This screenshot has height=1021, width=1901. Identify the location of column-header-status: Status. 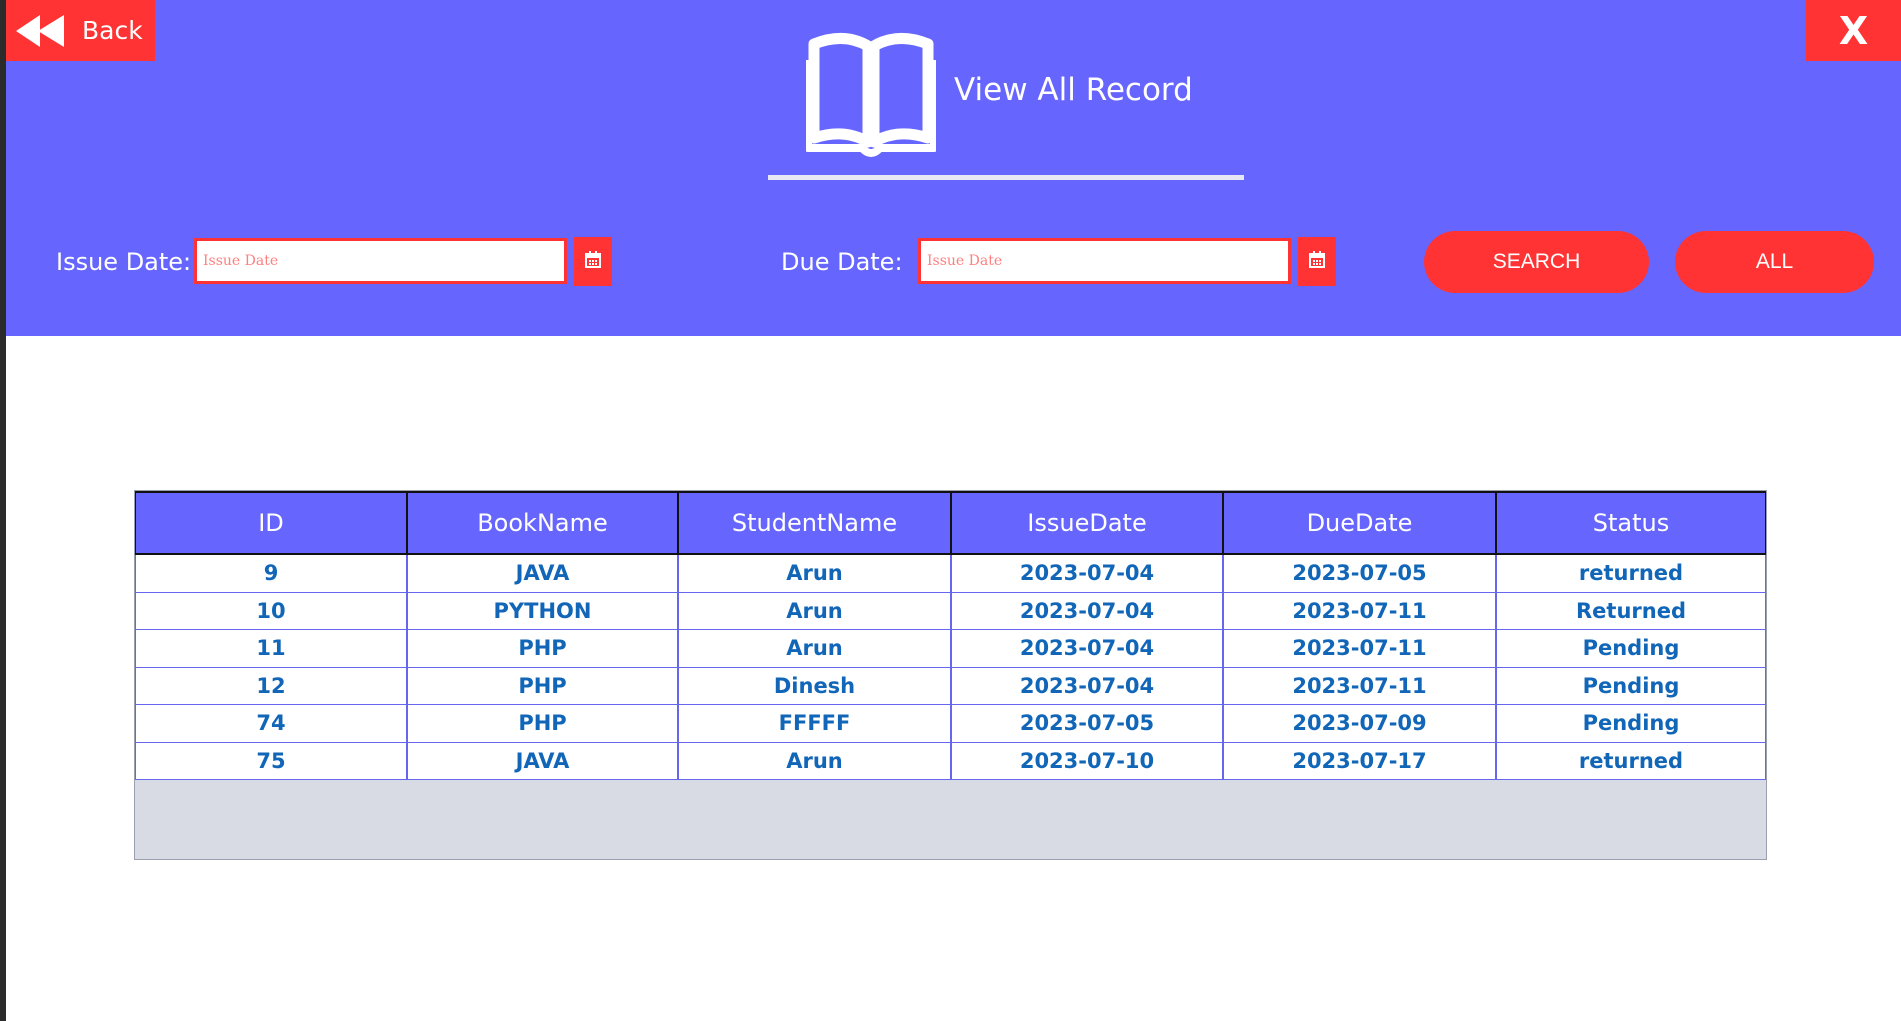
(1631, 523).